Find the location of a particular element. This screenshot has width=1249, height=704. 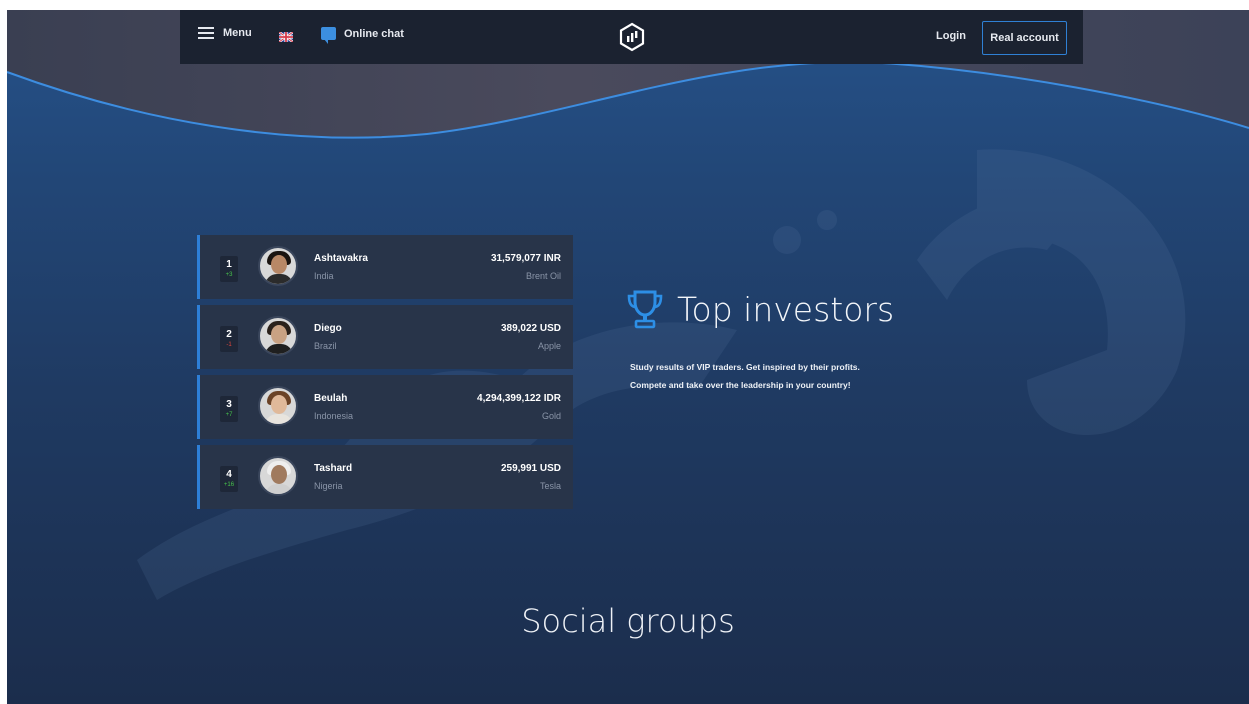

investor-amount: 259,991 USD is located at coordinates (530, 468).